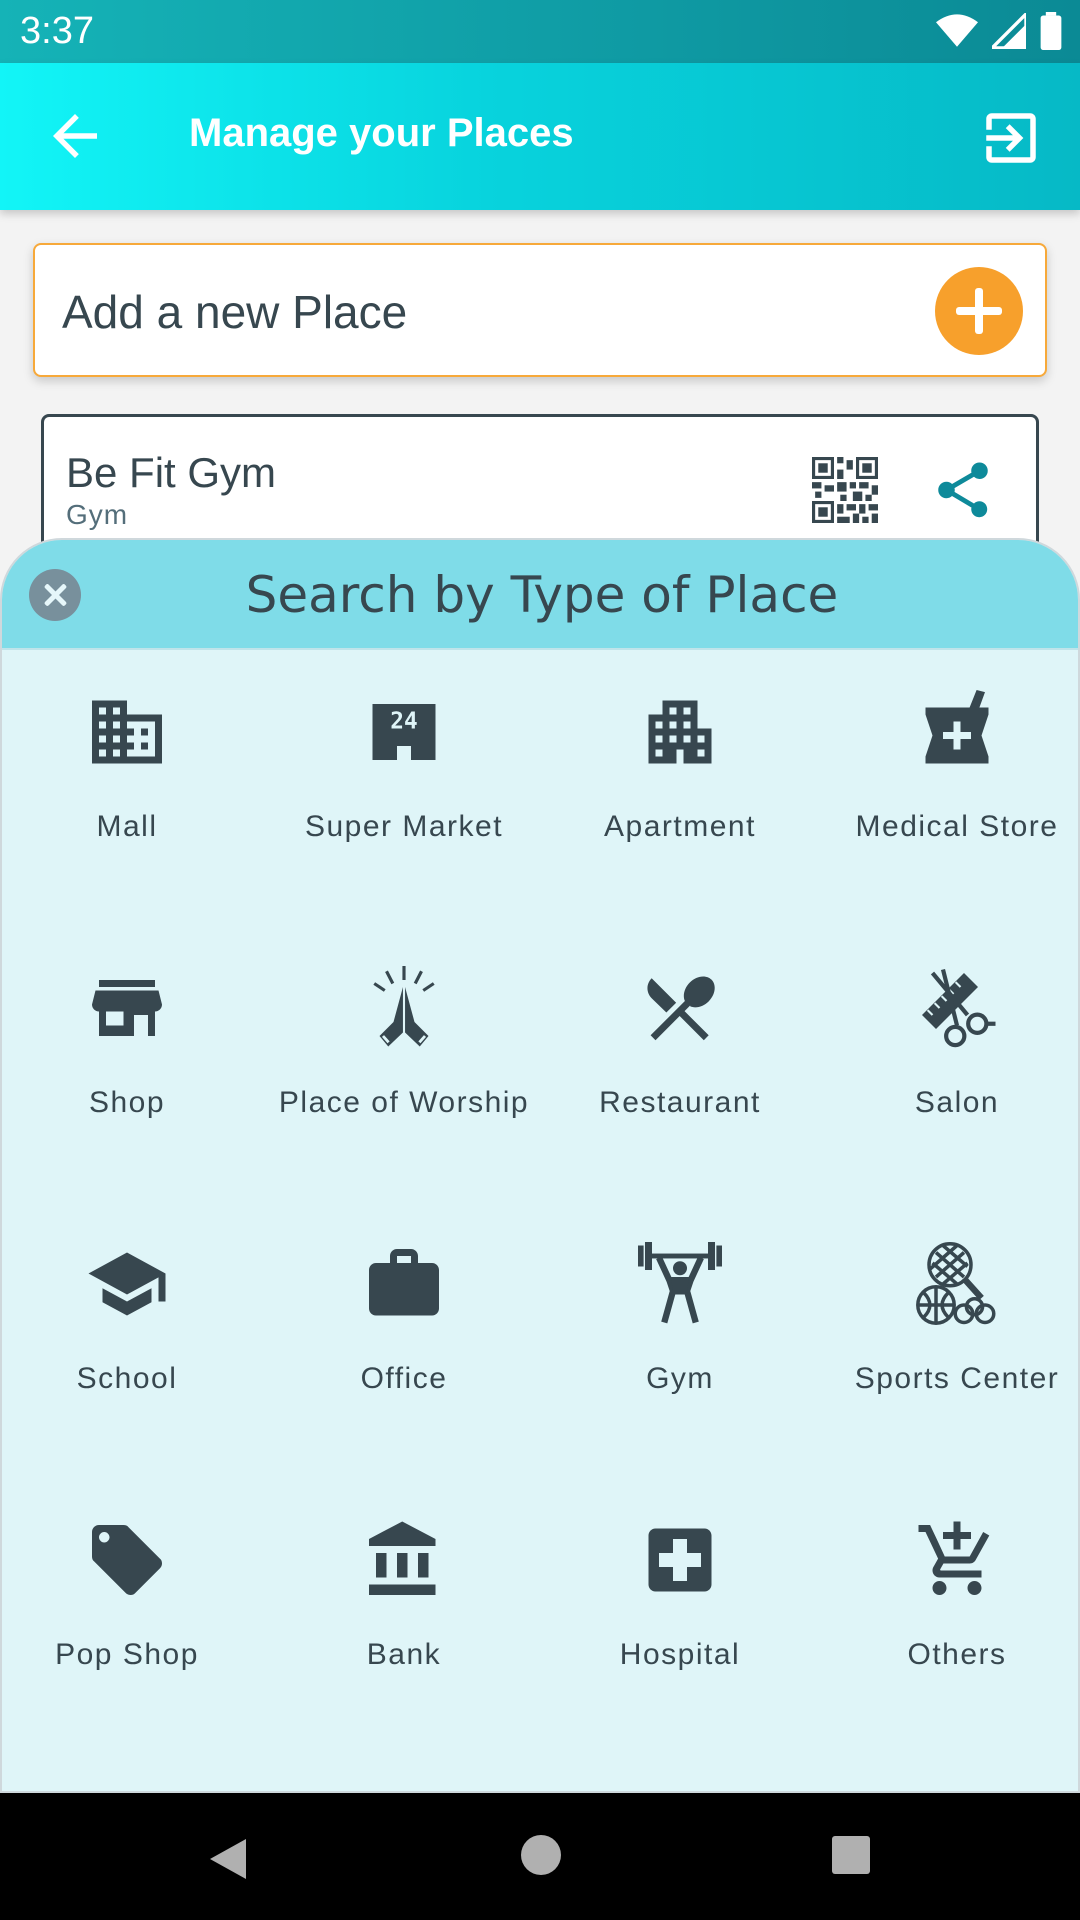  Describe the element at coordinates (404, 1282) in the screenshot. I see `briefcase-icon` at that location.